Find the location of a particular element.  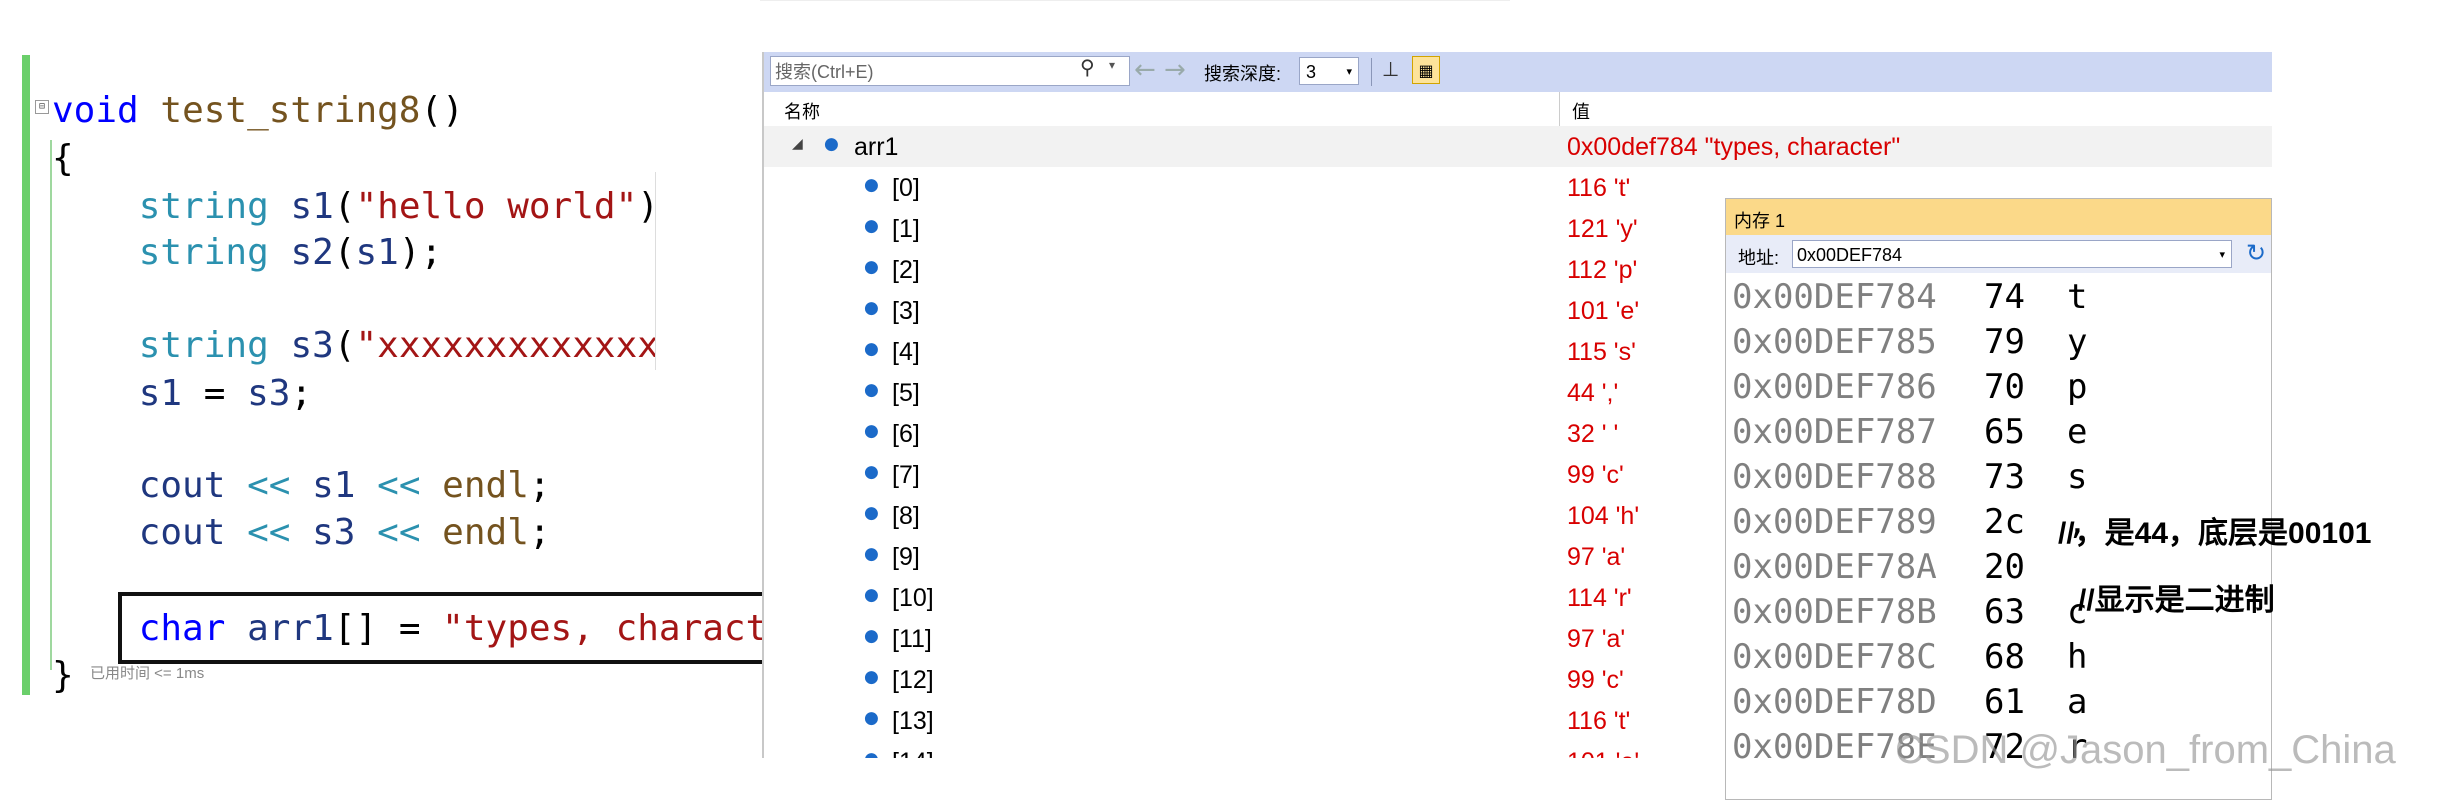

memory-address: 0x00DEF788 is located at coordinates (1834, 477).